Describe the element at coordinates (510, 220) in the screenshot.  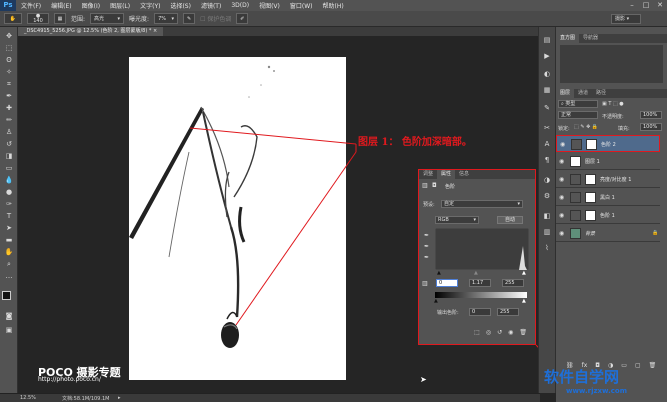
I see `auto-button: 自动` at that location.